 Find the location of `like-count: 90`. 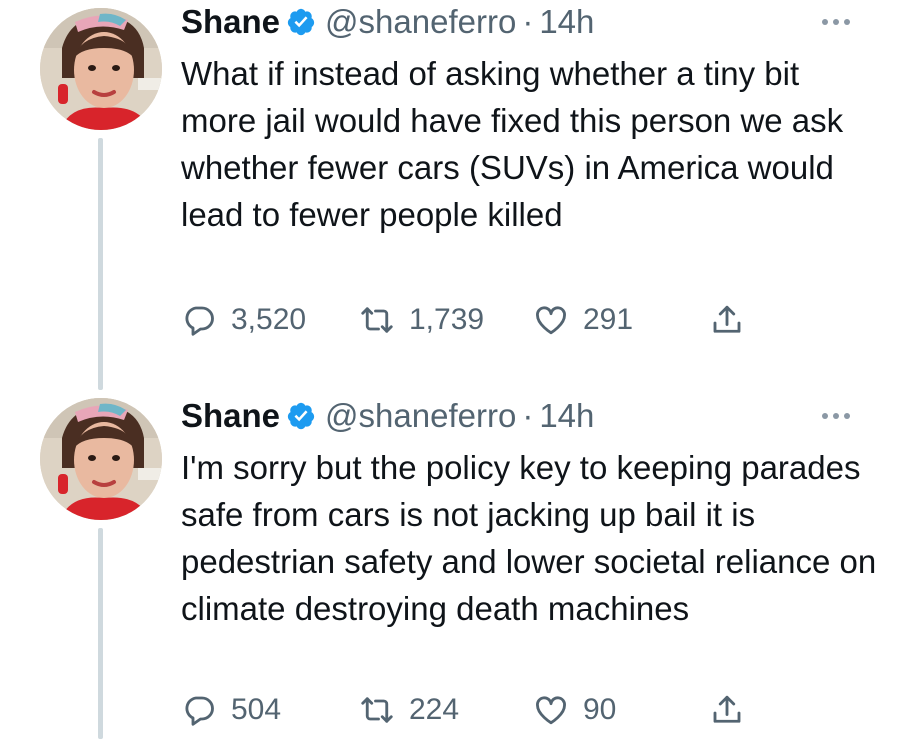

like-count: 90 is located at coordinates (600, 709).